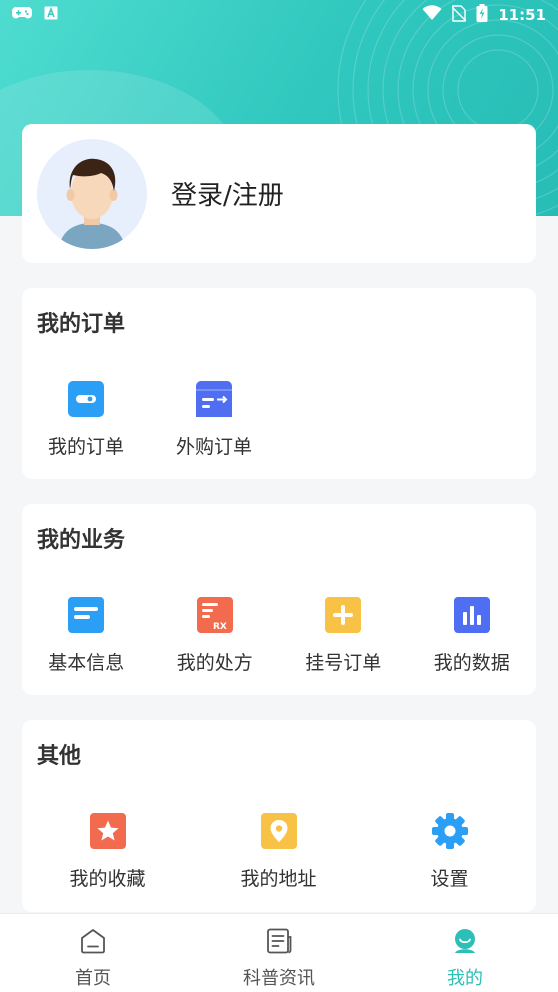 The image size is (558, 992). Describe the element at coordinates (220, 627) in the screenshot. I see `svg-text: RX` at that location.